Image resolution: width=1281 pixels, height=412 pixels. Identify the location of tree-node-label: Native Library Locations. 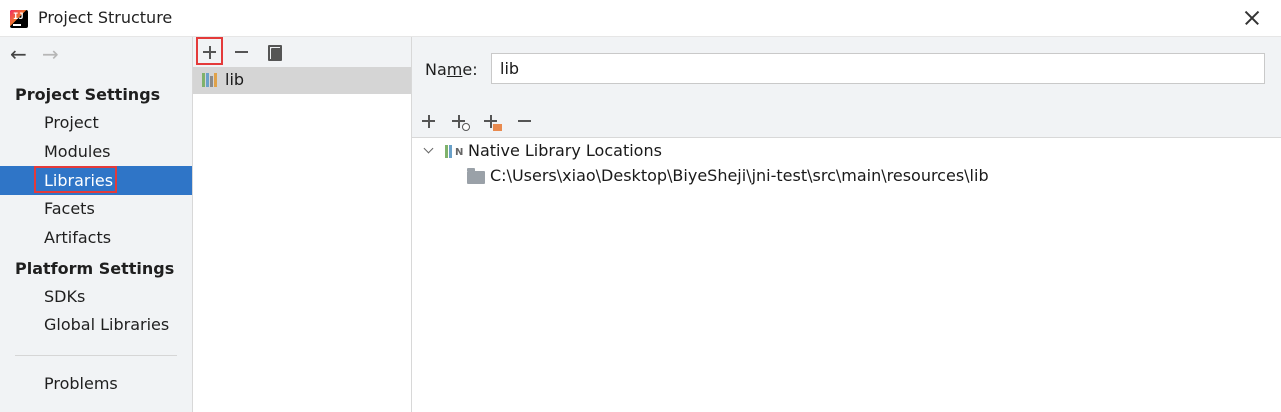
(565, 150).